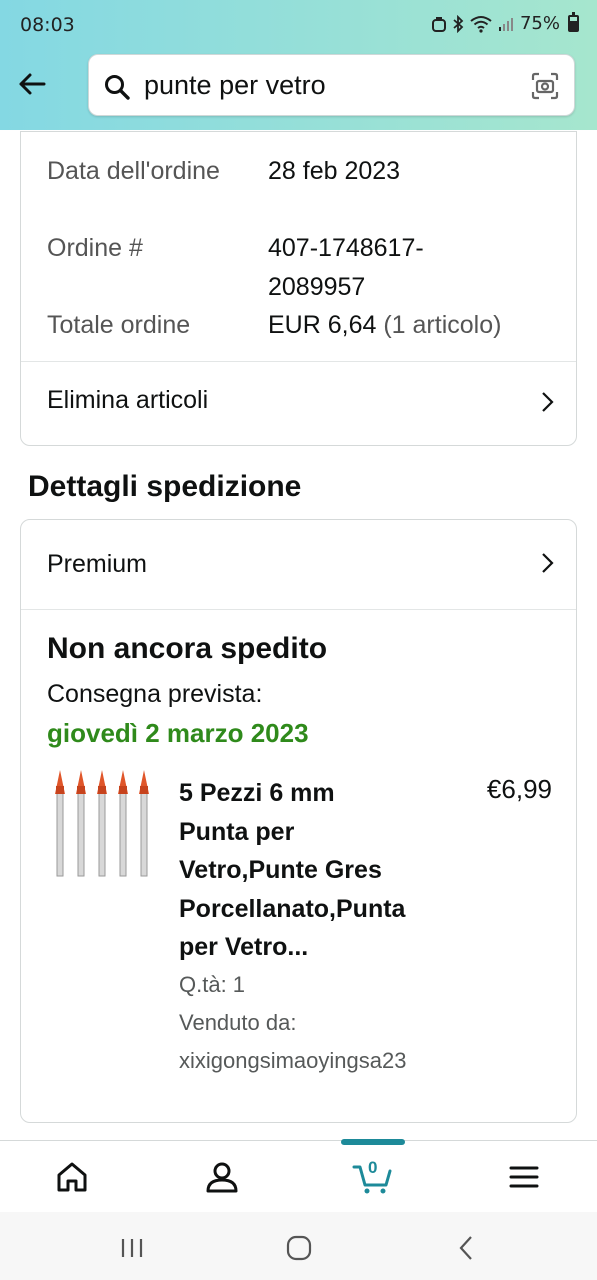 This screenshot has height=1280, width=597. I want to click on delete-items-label: Elimina articoli, so click(128, 400).